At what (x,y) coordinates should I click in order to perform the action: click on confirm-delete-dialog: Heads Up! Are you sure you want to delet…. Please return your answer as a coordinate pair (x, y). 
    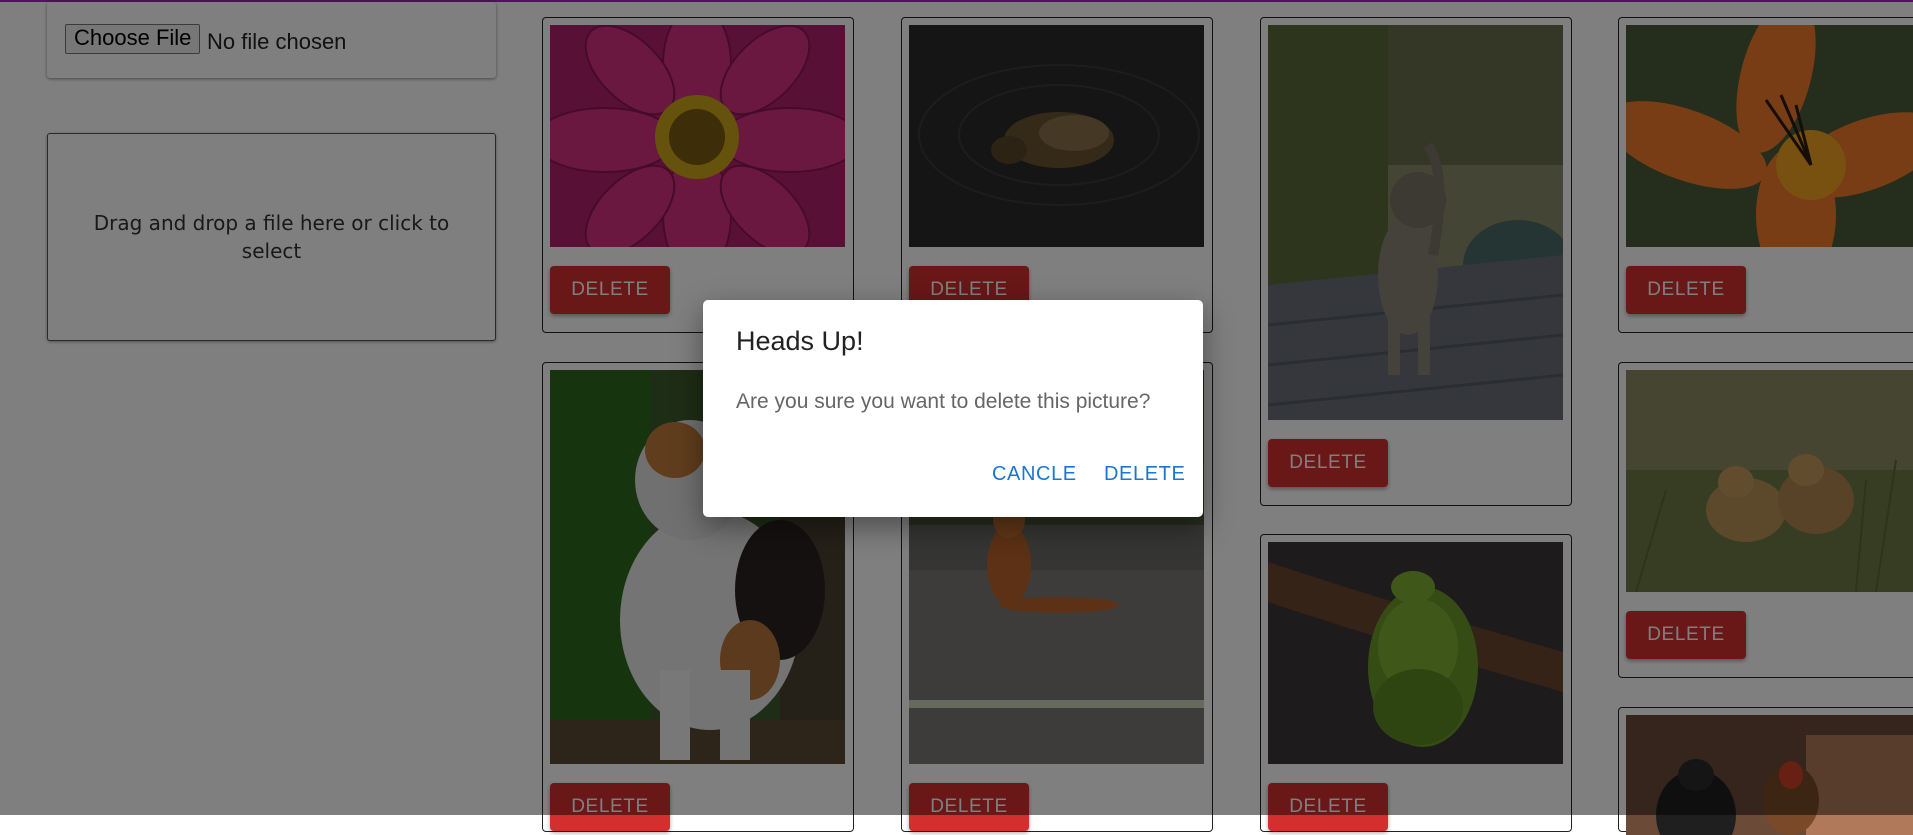
    Looking at the image, I should click on (953, 408).